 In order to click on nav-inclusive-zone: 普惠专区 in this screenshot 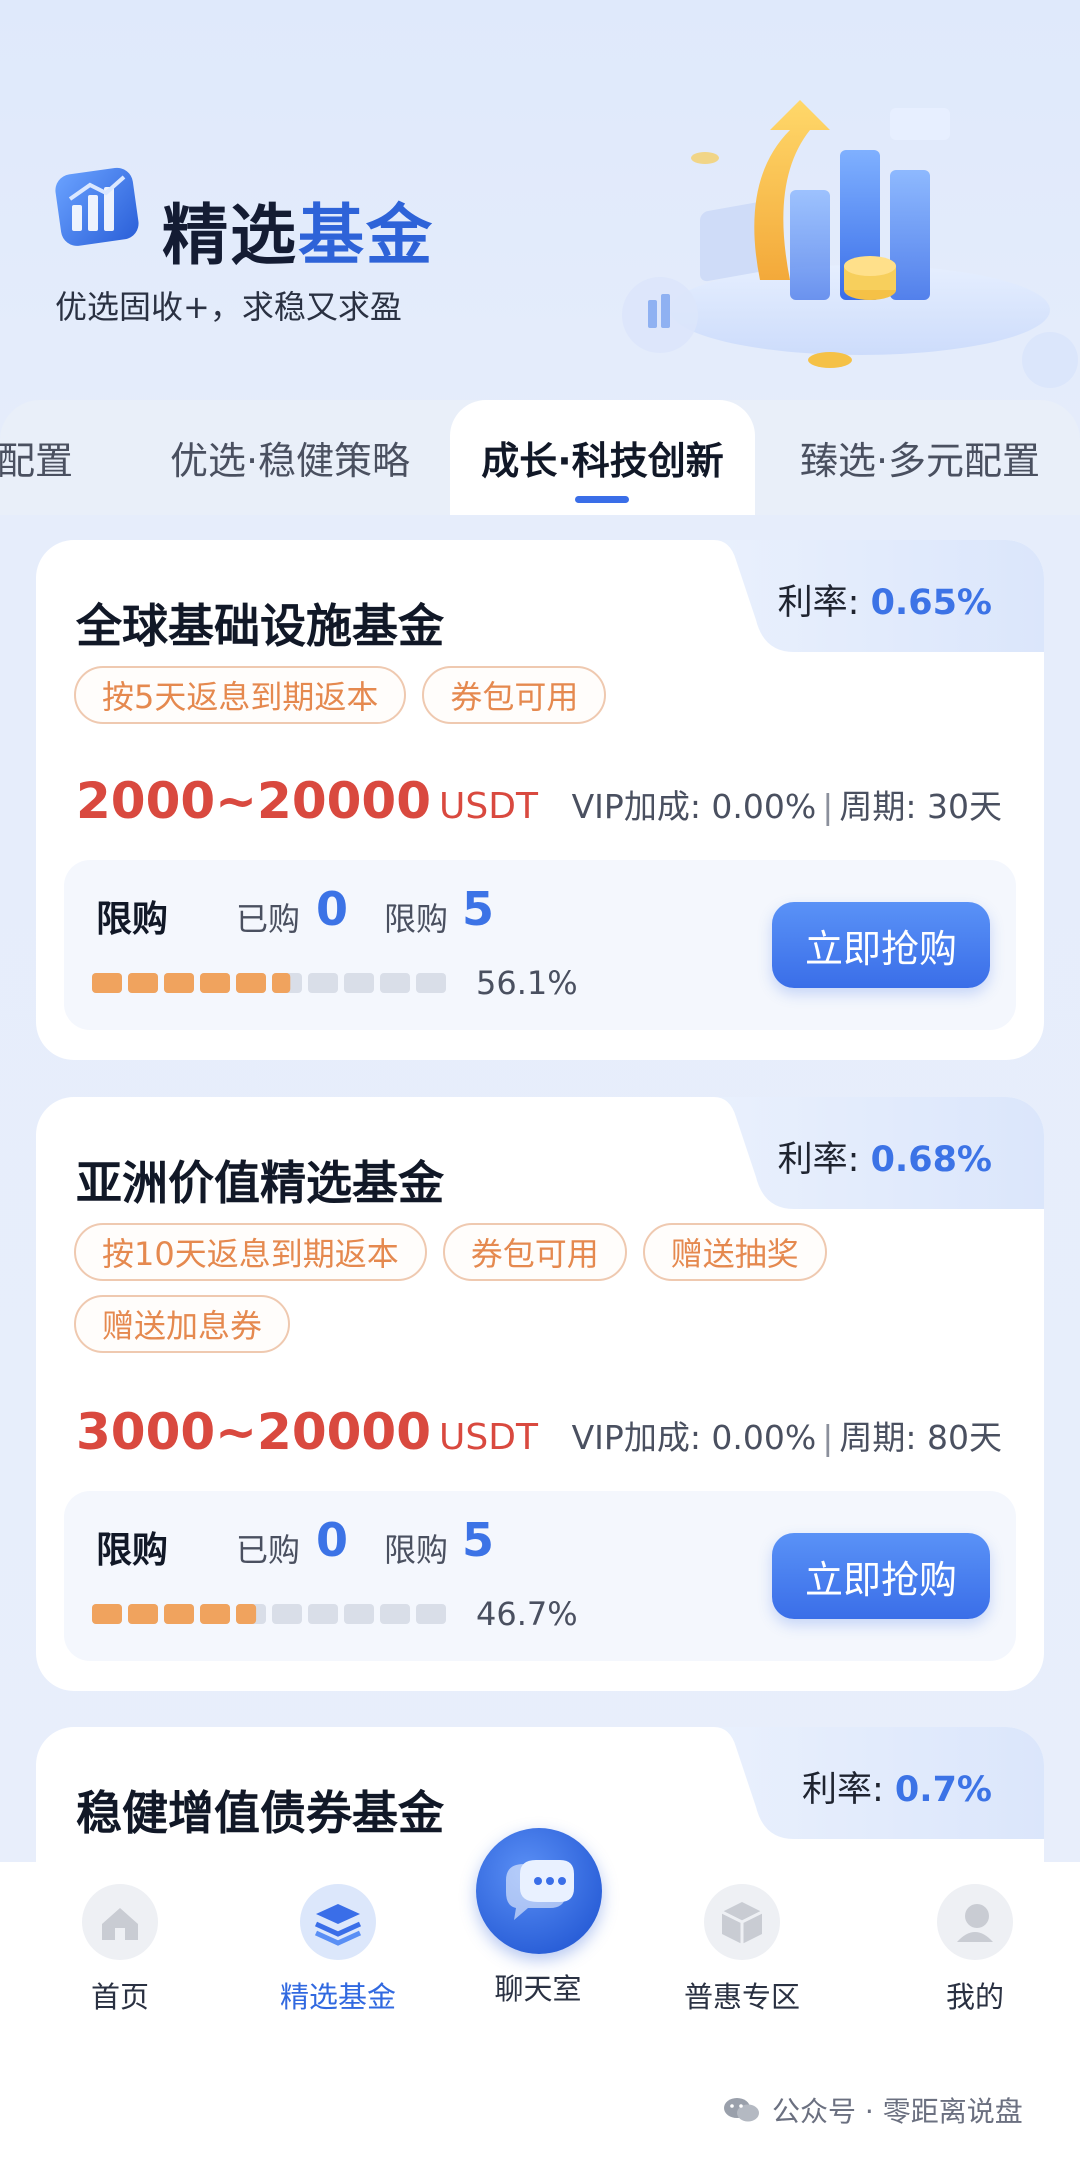, I will do `click(742, 1950)`.